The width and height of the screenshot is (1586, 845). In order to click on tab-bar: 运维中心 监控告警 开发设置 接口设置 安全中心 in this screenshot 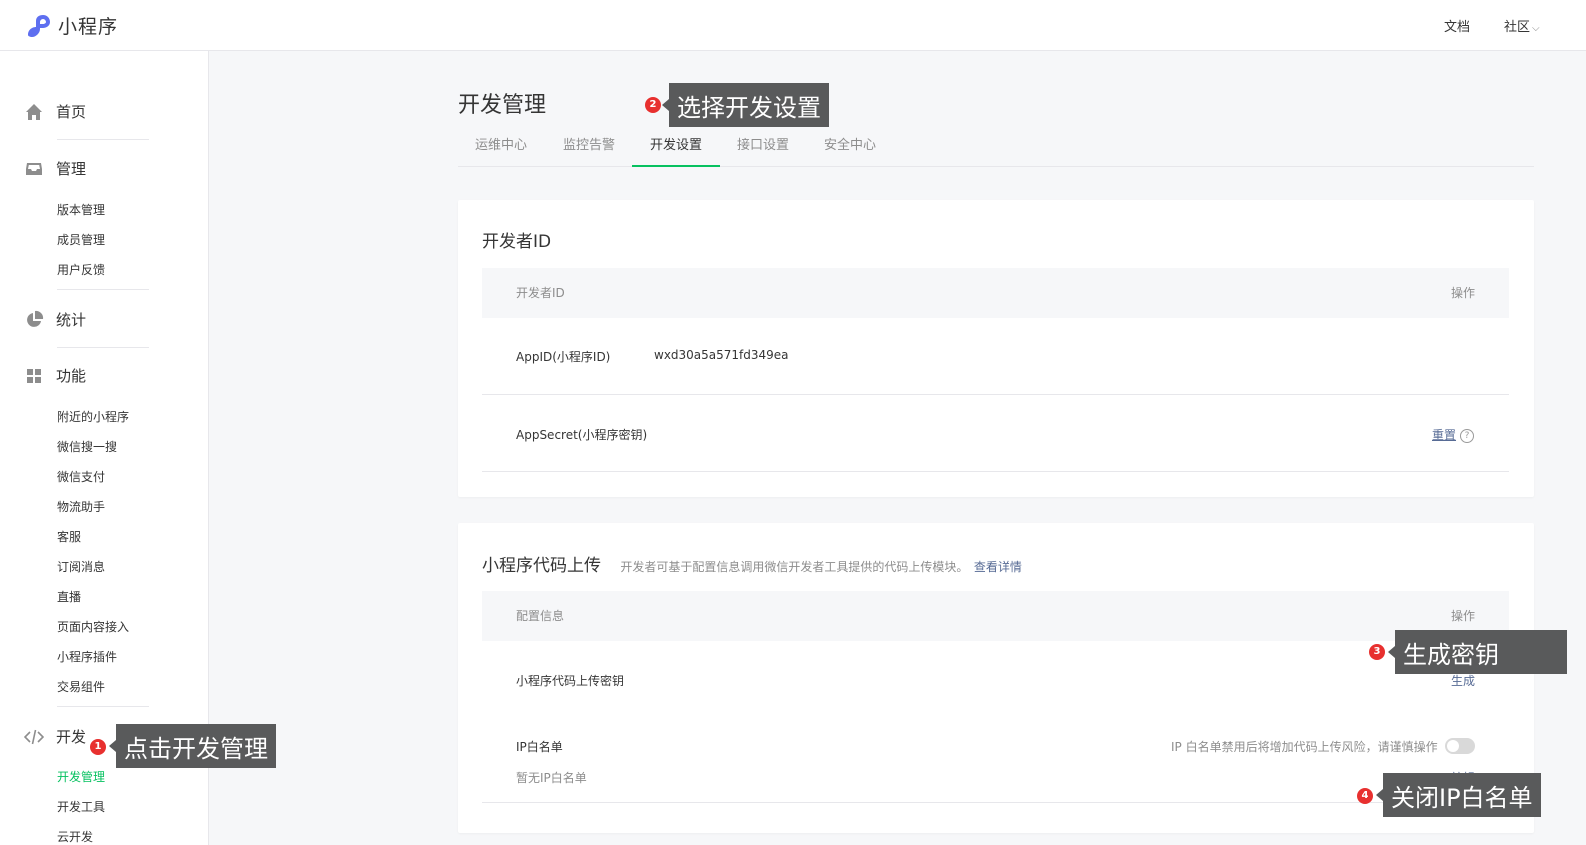, I will do `click(996, 149)`.